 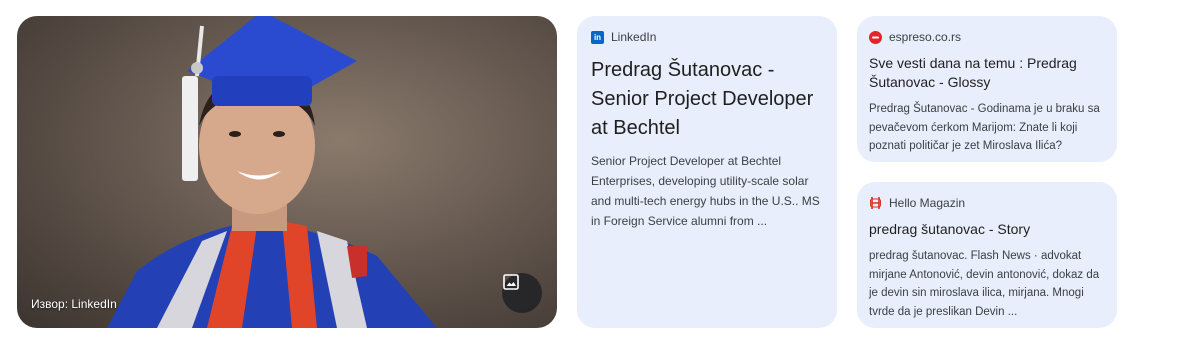 What do you see at coordinates (987, 203) in the screenshot?
I see `card-source: Hello Magazin` at bounding box center [987, 203].